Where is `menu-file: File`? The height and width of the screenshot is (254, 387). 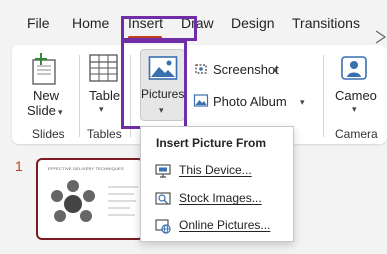 menu-file: File is located at coordinates (38, 23).